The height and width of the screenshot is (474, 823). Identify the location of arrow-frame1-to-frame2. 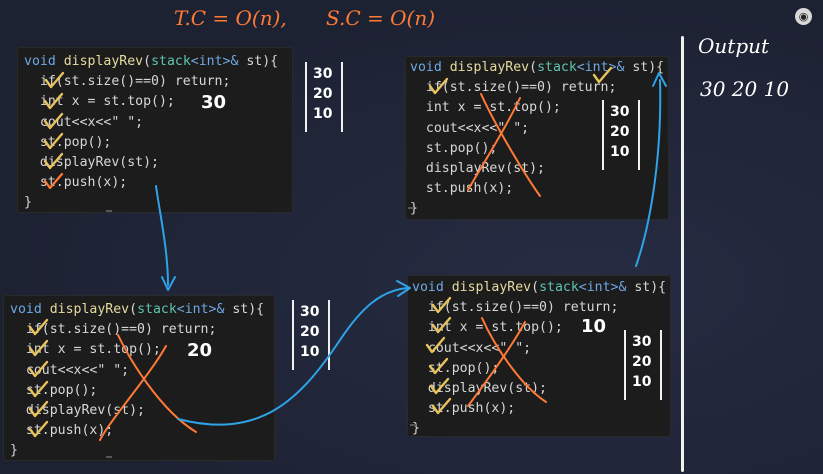
(162, 235).